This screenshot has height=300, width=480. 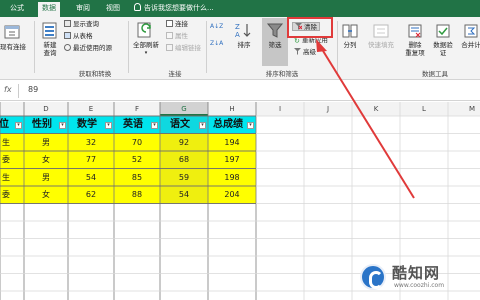 What do you see at coordinates (314, 40) in the screenshot?
I see `reapply-label: 重新应用` at bounding box center [314, 40].